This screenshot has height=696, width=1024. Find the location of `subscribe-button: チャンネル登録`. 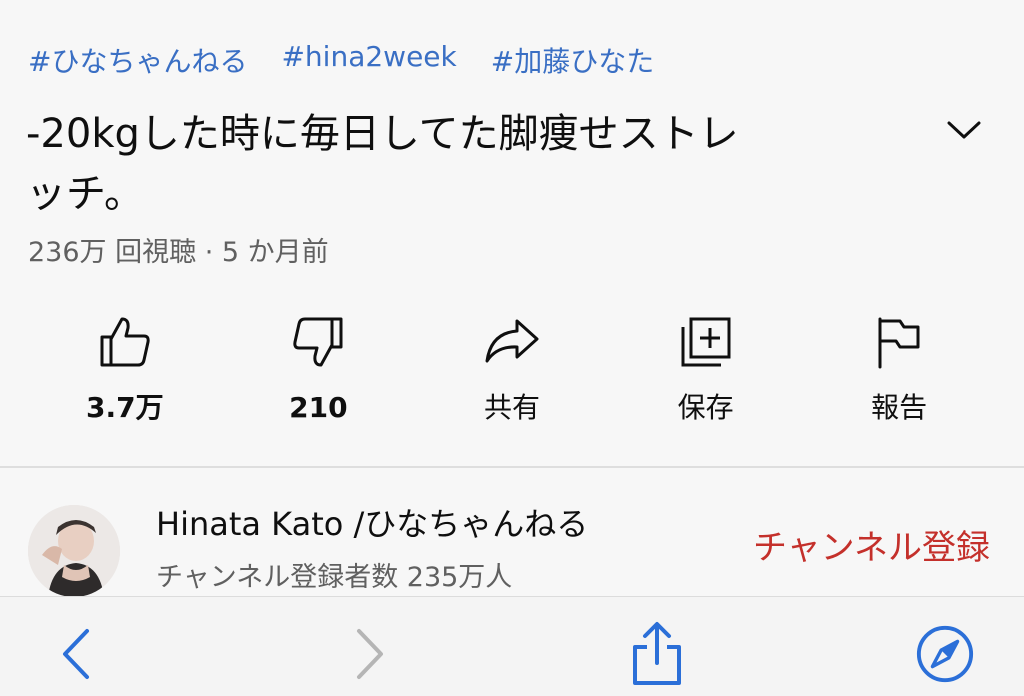

subscribe-button: チャンネル登録 is located at coordinates (871, 548).